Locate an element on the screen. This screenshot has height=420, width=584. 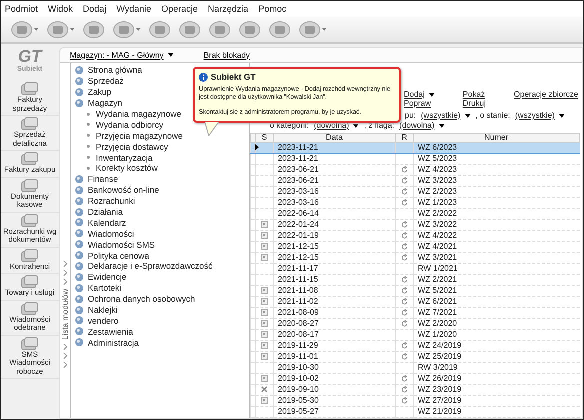
tree-item: Wiadomości SMS is located at coordinates (160, 244).